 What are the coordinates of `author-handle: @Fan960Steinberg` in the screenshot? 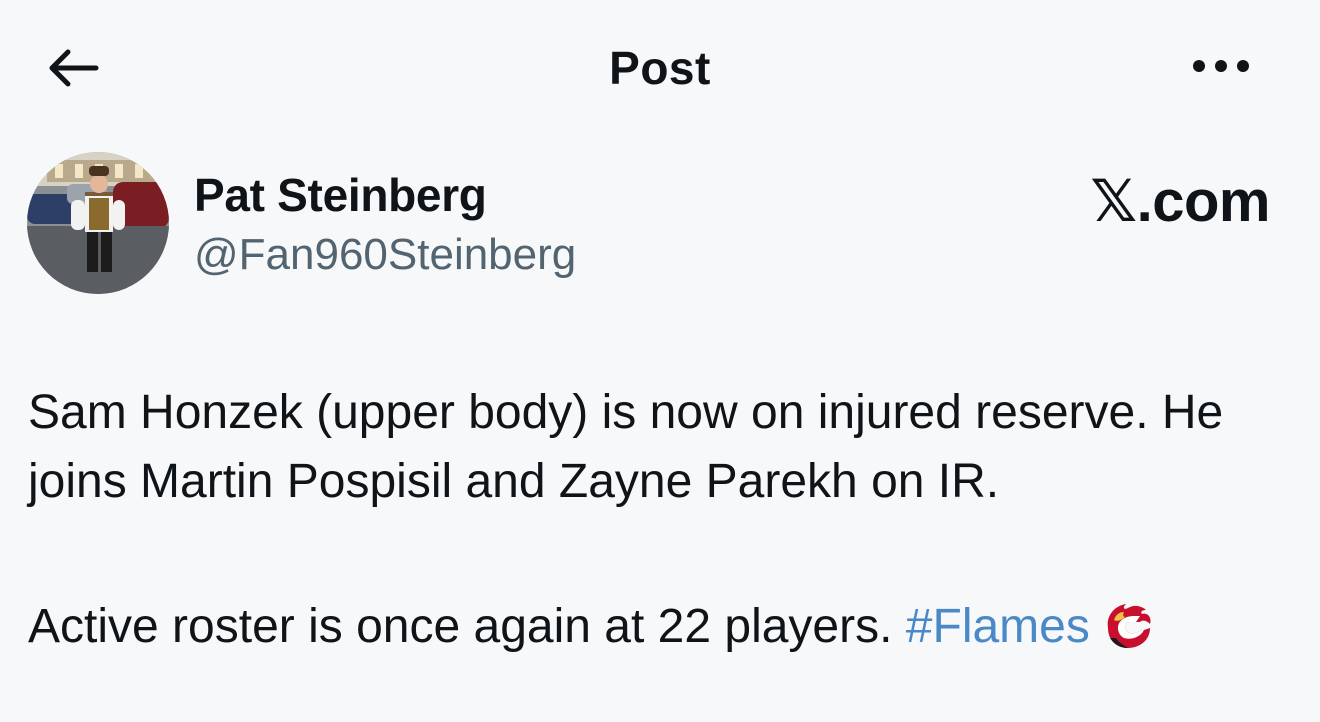 It's located at (385, 255).